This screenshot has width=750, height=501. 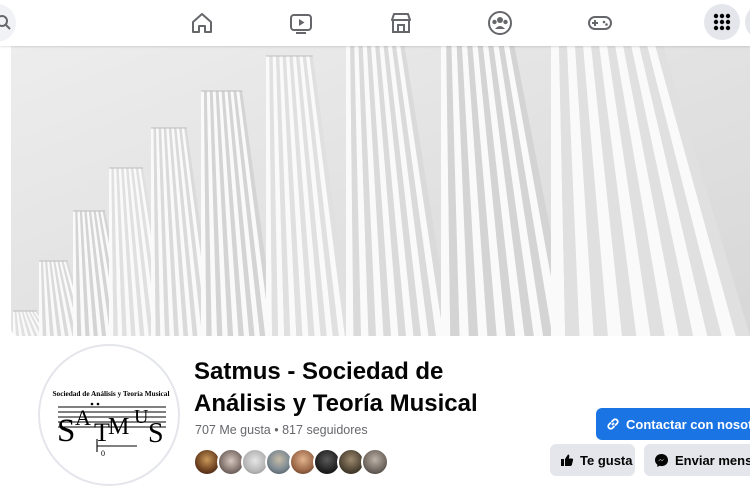 I want to click on svg-text: A, so click(x=83, y=417).